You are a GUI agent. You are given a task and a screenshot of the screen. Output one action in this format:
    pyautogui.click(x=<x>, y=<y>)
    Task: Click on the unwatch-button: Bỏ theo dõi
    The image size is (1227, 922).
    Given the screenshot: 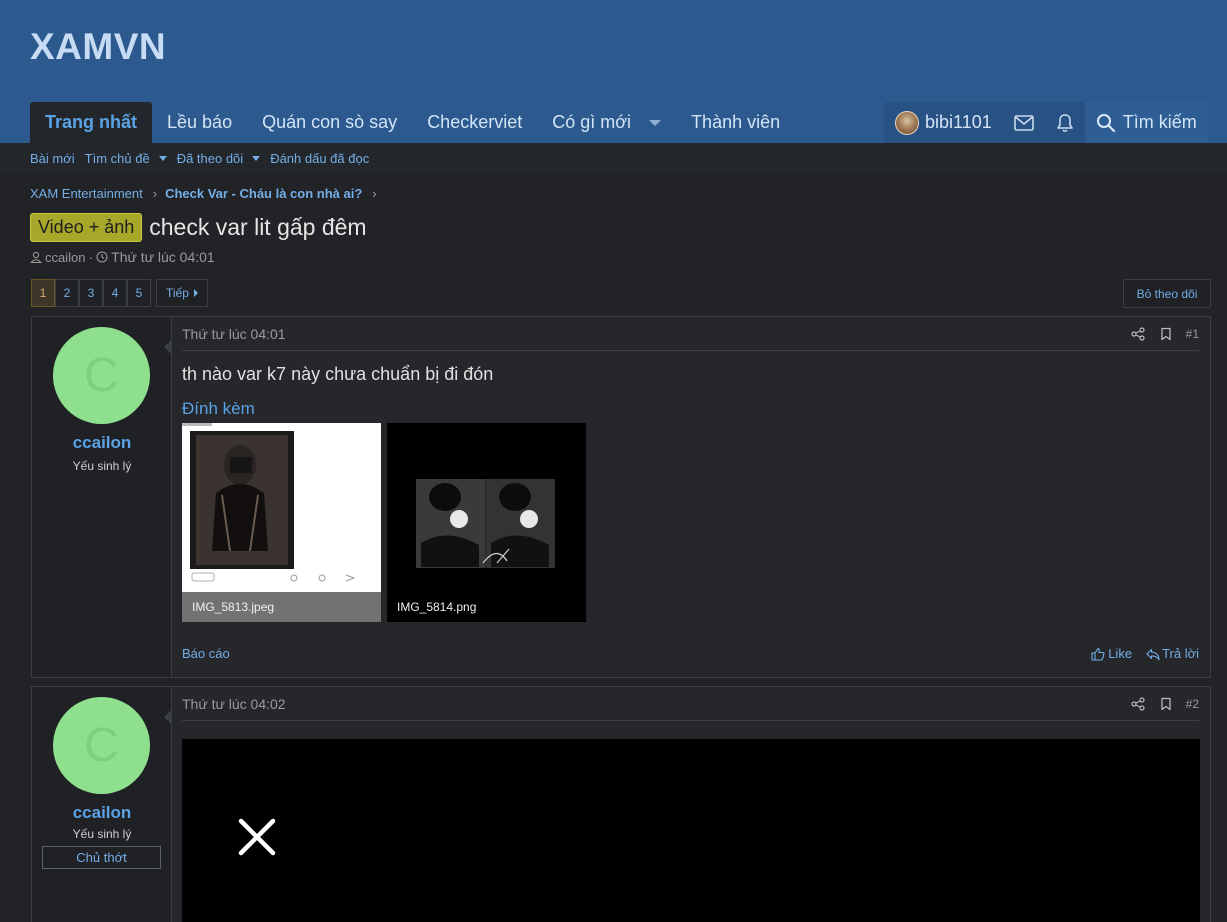 What is the action you would take?
    pyautogui.click(x=1167, y=293)
    